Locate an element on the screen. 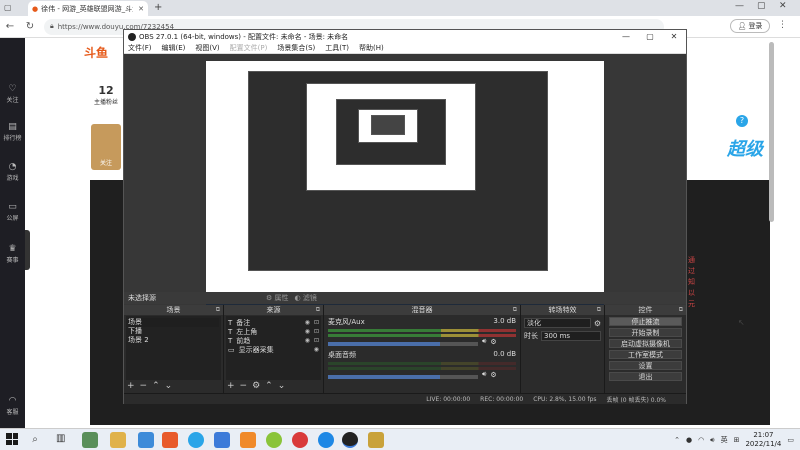 This screenshot has width=800, height=450. remove-source-icon: − is located at coordinates (244, 386).